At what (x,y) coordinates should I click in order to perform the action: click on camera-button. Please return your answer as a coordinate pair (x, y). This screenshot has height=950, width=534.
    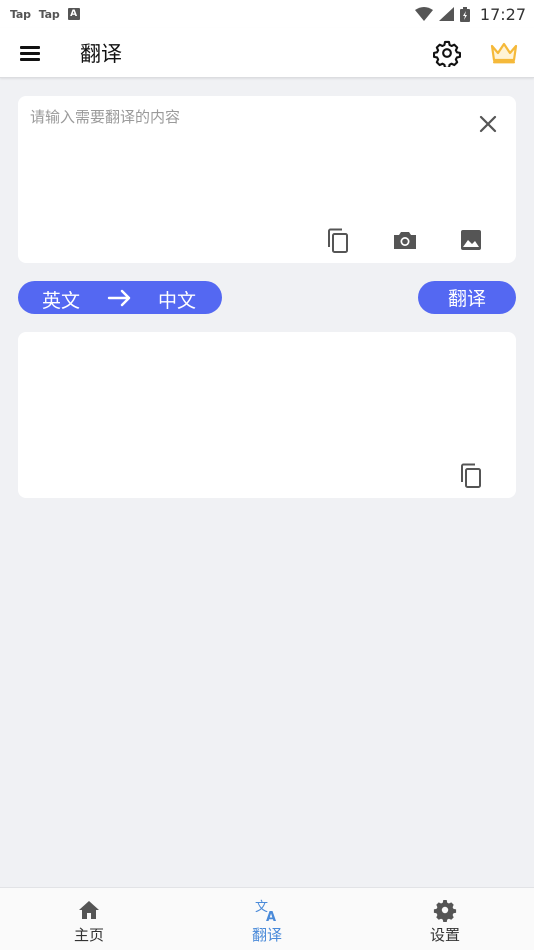
    Looking at the image, I should click on (405, 240).